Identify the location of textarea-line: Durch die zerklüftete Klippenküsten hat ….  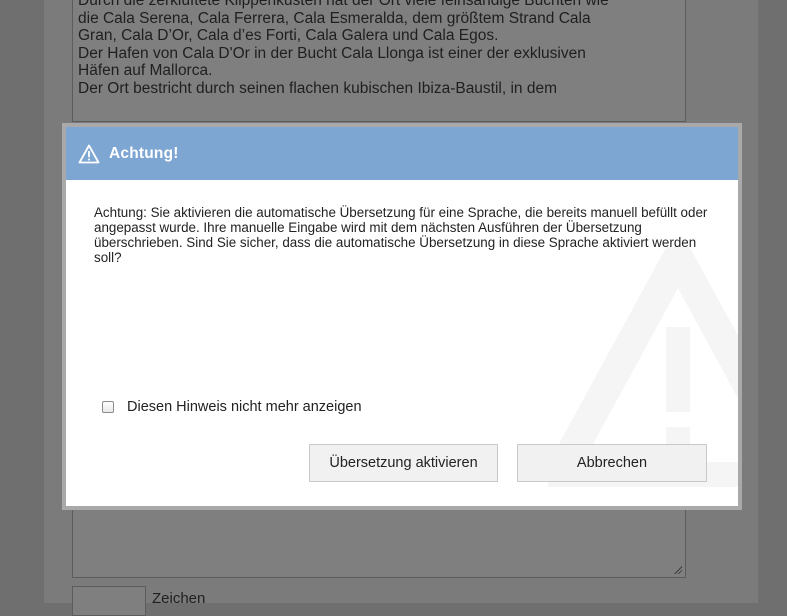
(343, 4).